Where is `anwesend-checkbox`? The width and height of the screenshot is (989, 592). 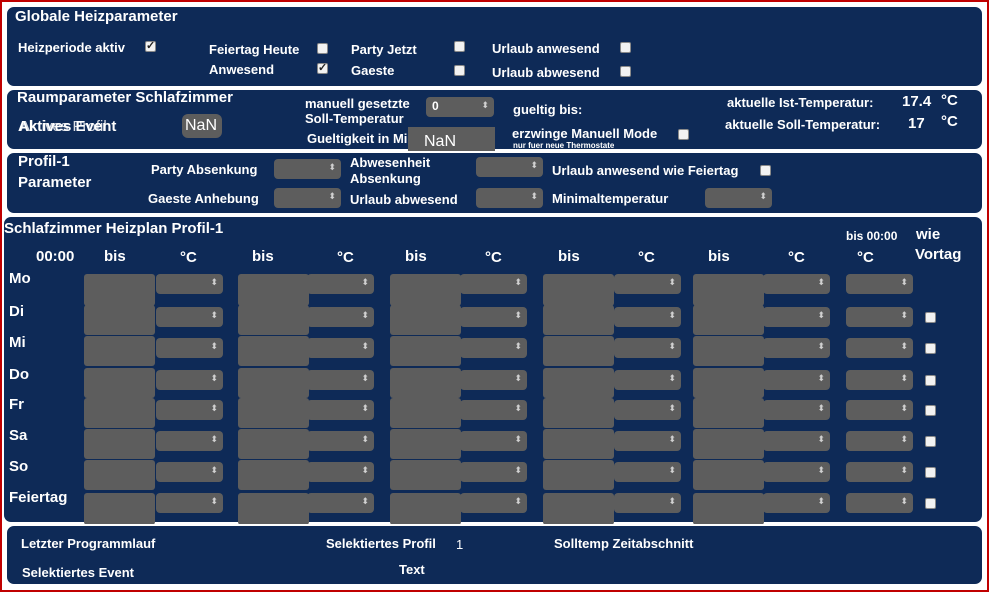 anwesend-checkbox is located at coordinates (322, 67).